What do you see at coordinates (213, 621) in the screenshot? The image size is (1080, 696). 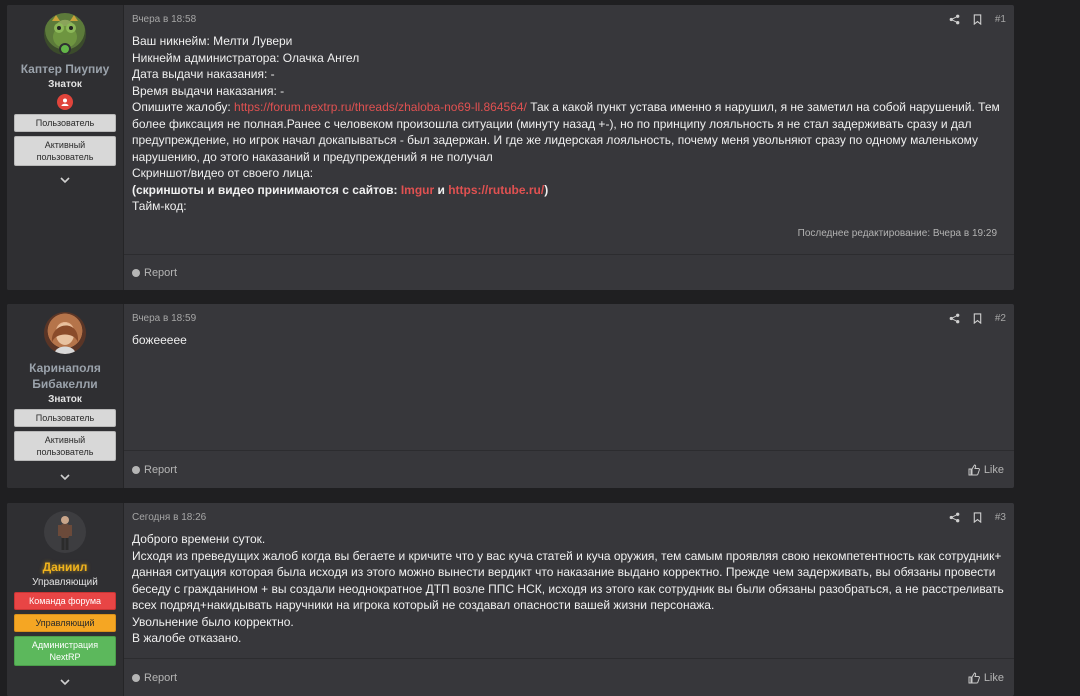 I see `post-line: Увольнение было корректно.` at bounding box center [213, 621].